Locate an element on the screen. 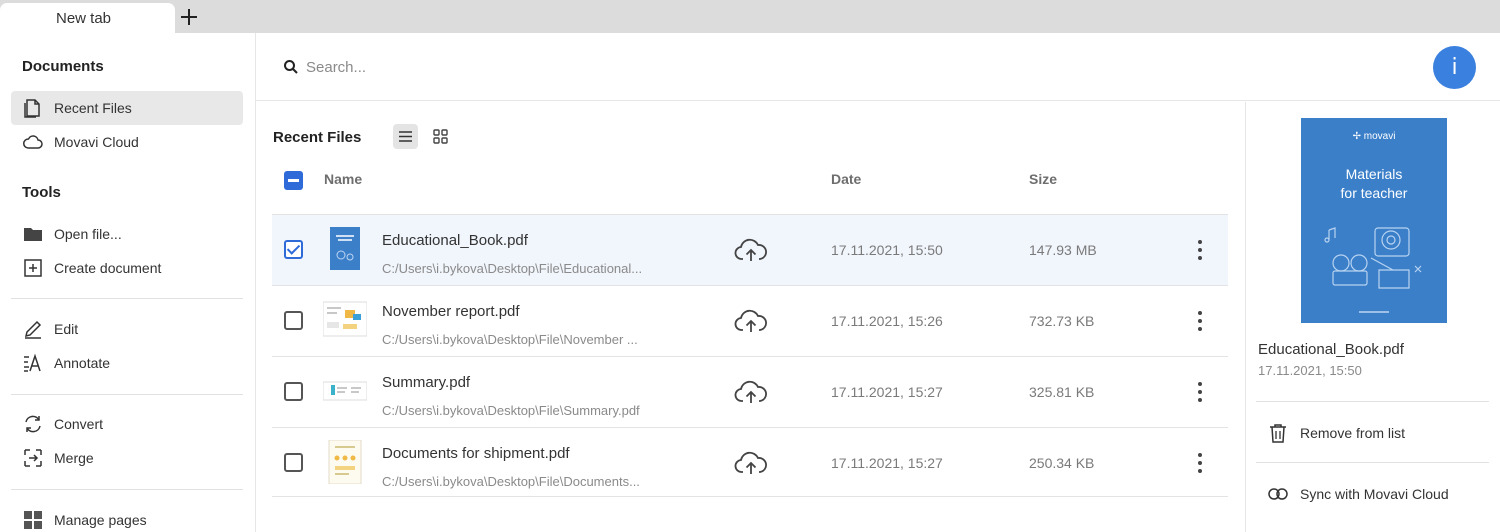 The width and height of the screenshot is (1500, 532). sidebar-item-movavi-cloud: Movavi Cloud is located at coordinates (127, 142).